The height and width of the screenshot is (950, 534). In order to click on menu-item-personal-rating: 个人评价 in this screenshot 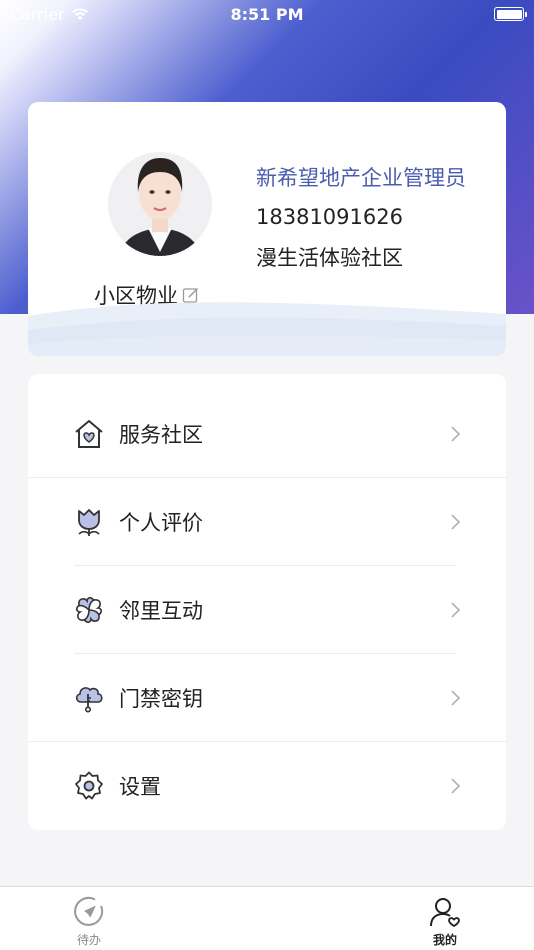, I will do `click(267, 522)`.